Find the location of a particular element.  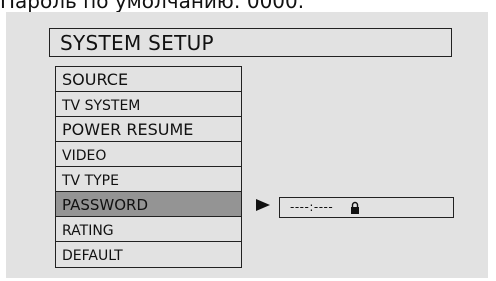

menu-item-password: PASSWORD is located at coordinates (148, 204).